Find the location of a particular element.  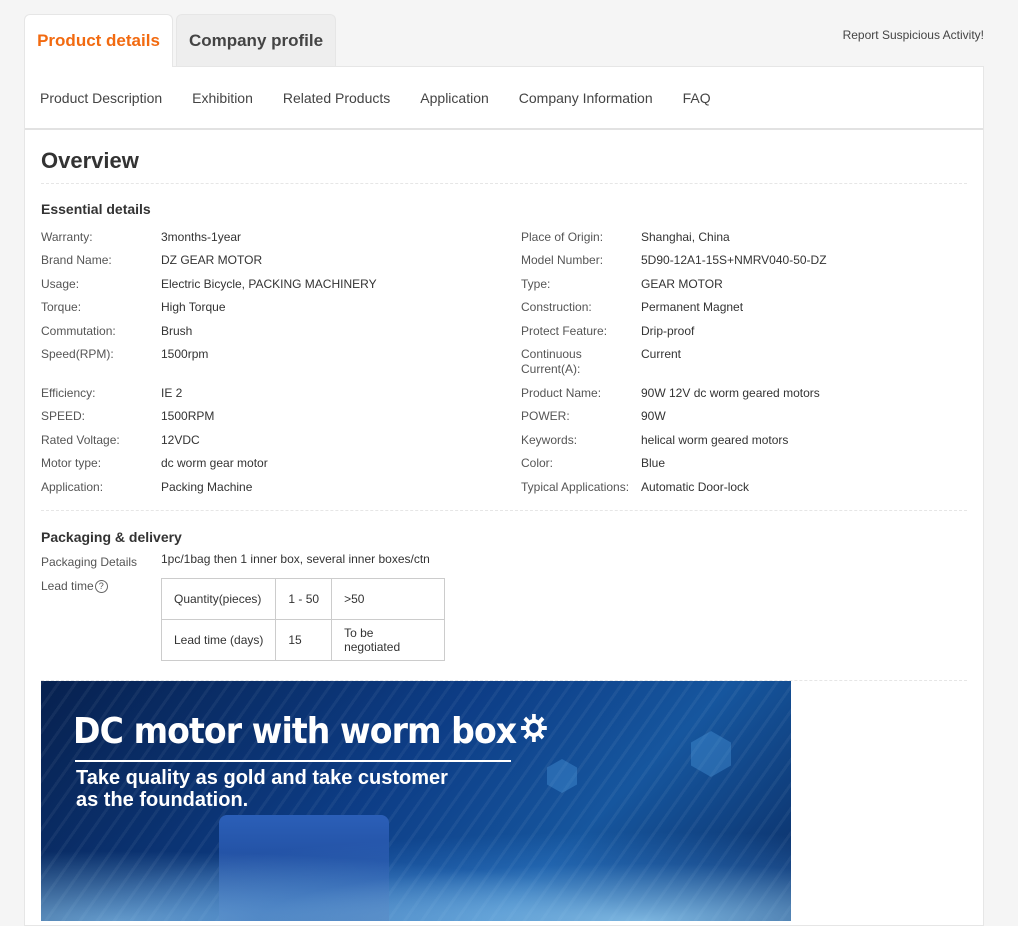

detail-label: Type: is located at coordinates (536, 284).